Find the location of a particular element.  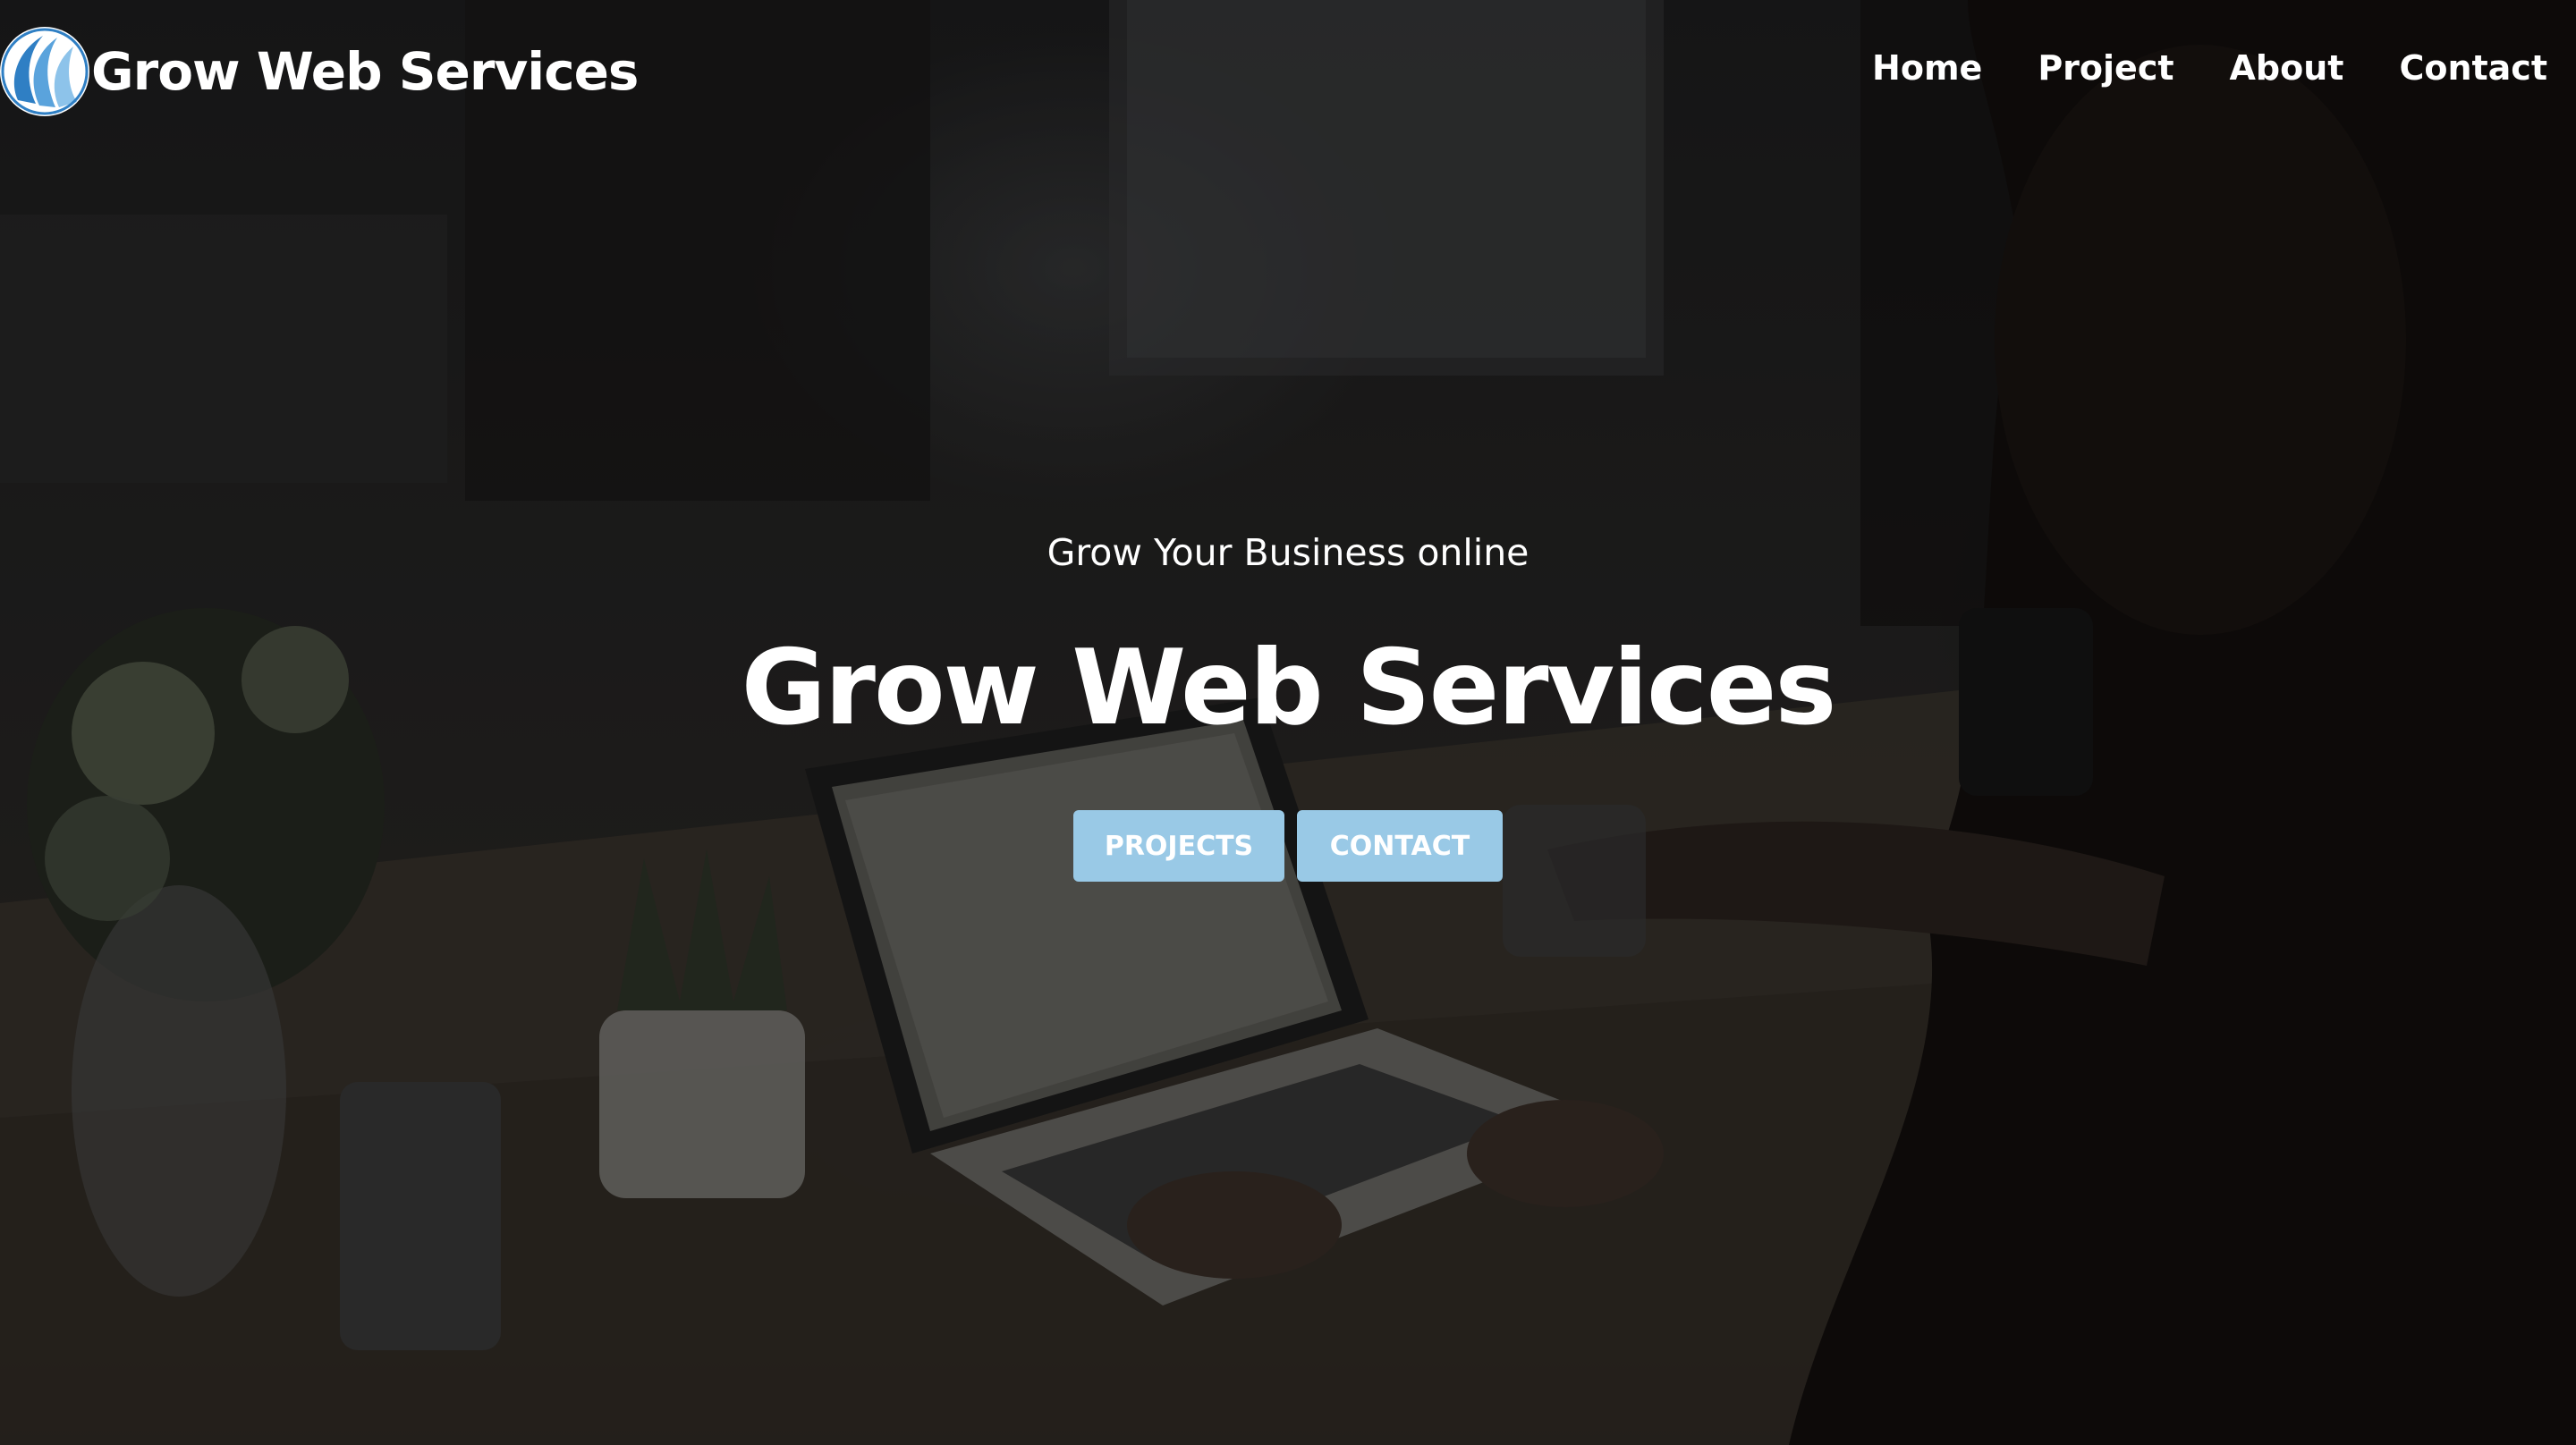

nav-contact: Contact is located at coordinates (2473, 68).